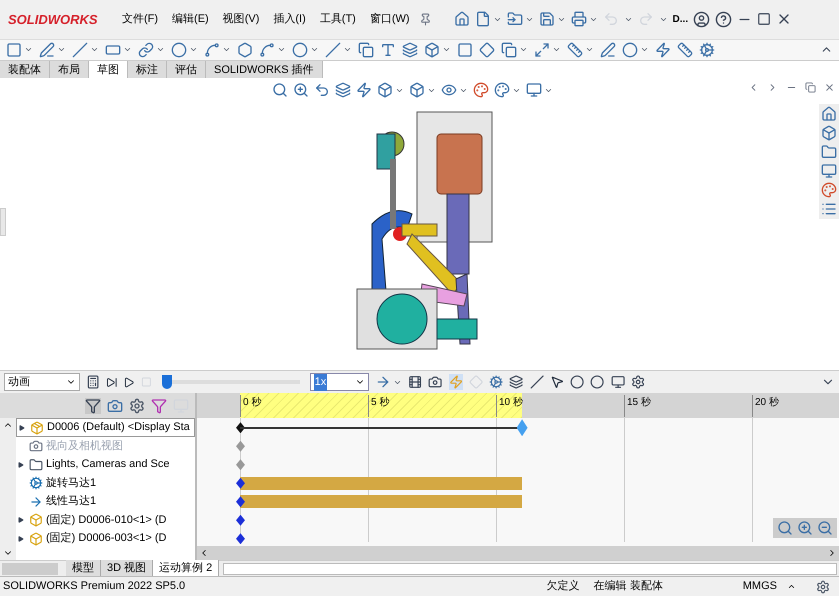 Image resolution: width=839 pixels, height=596 pixels. Describe the element at coordinates (509, 406) in the screenshot. I see `time-label: 10 秒` at that location.